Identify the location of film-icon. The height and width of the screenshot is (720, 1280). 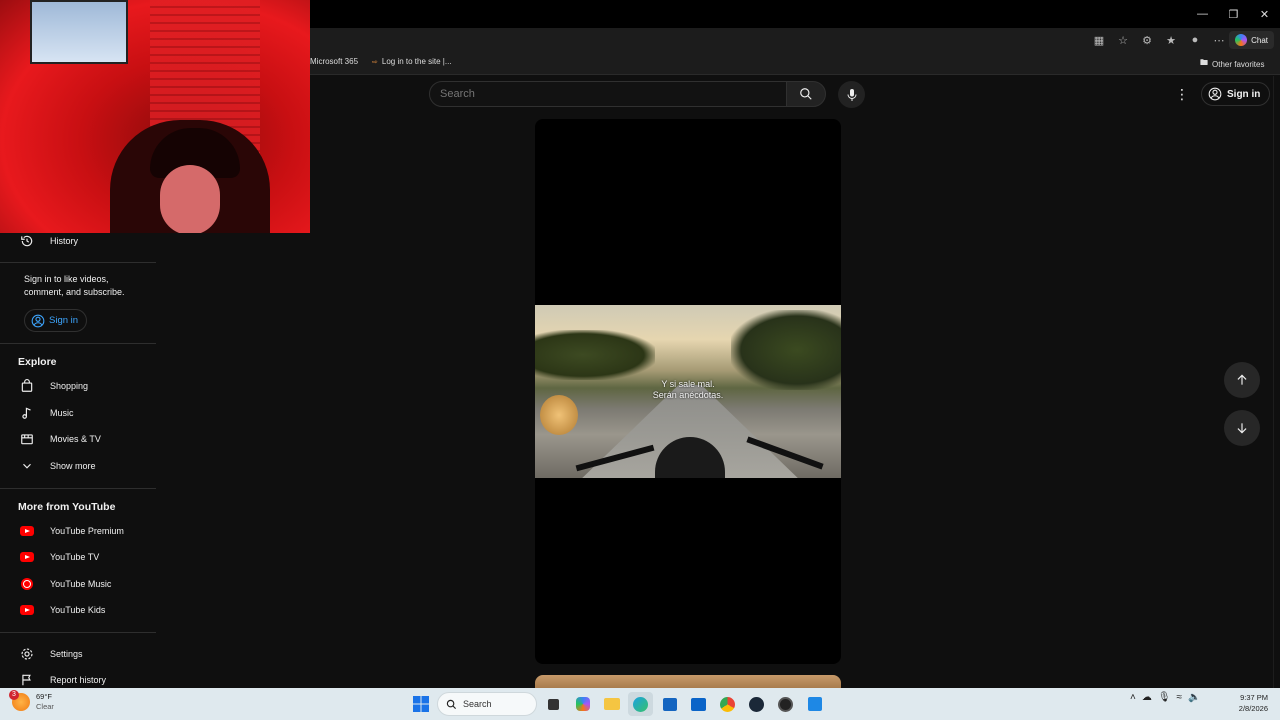
(25, 439).